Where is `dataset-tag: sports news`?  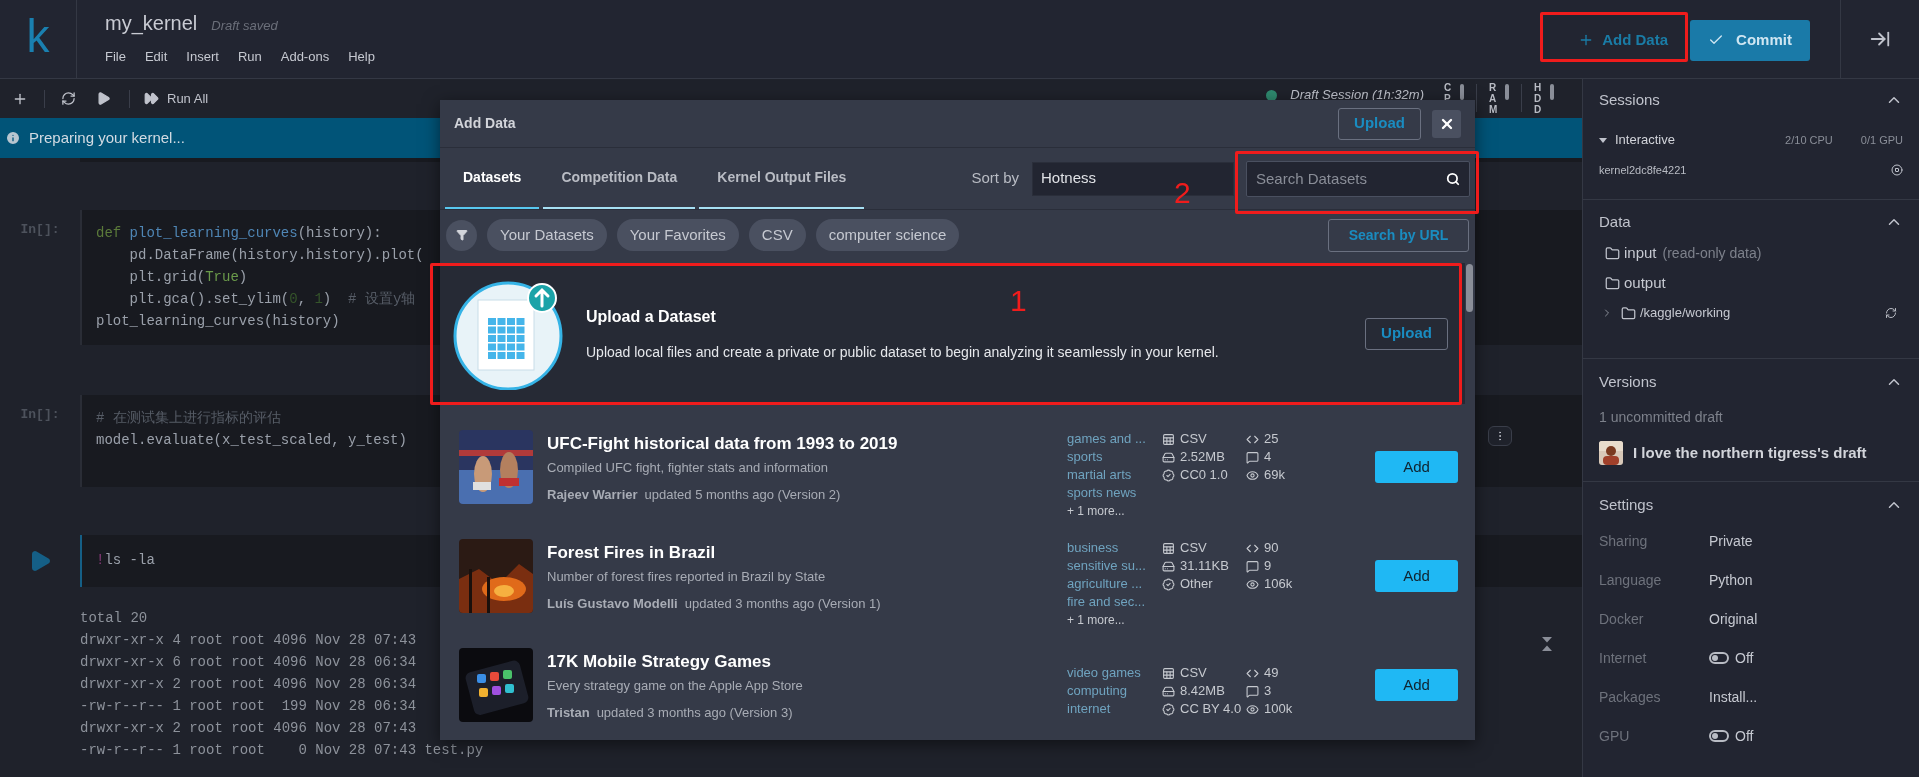 dataset-tag: sports news is located at coordinates (1102, 493).